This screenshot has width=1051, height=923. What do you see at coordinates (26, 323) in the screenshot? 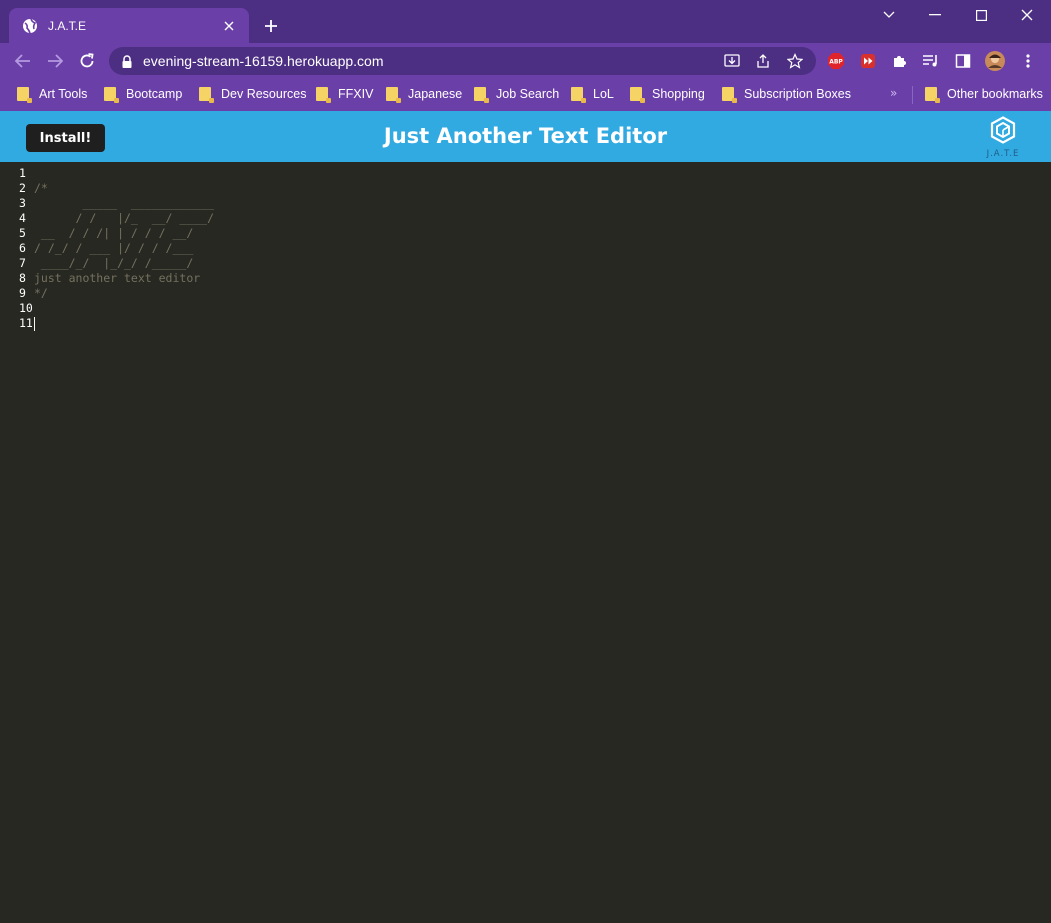
I see `line-number: 11` at bounding box center [26, 323].